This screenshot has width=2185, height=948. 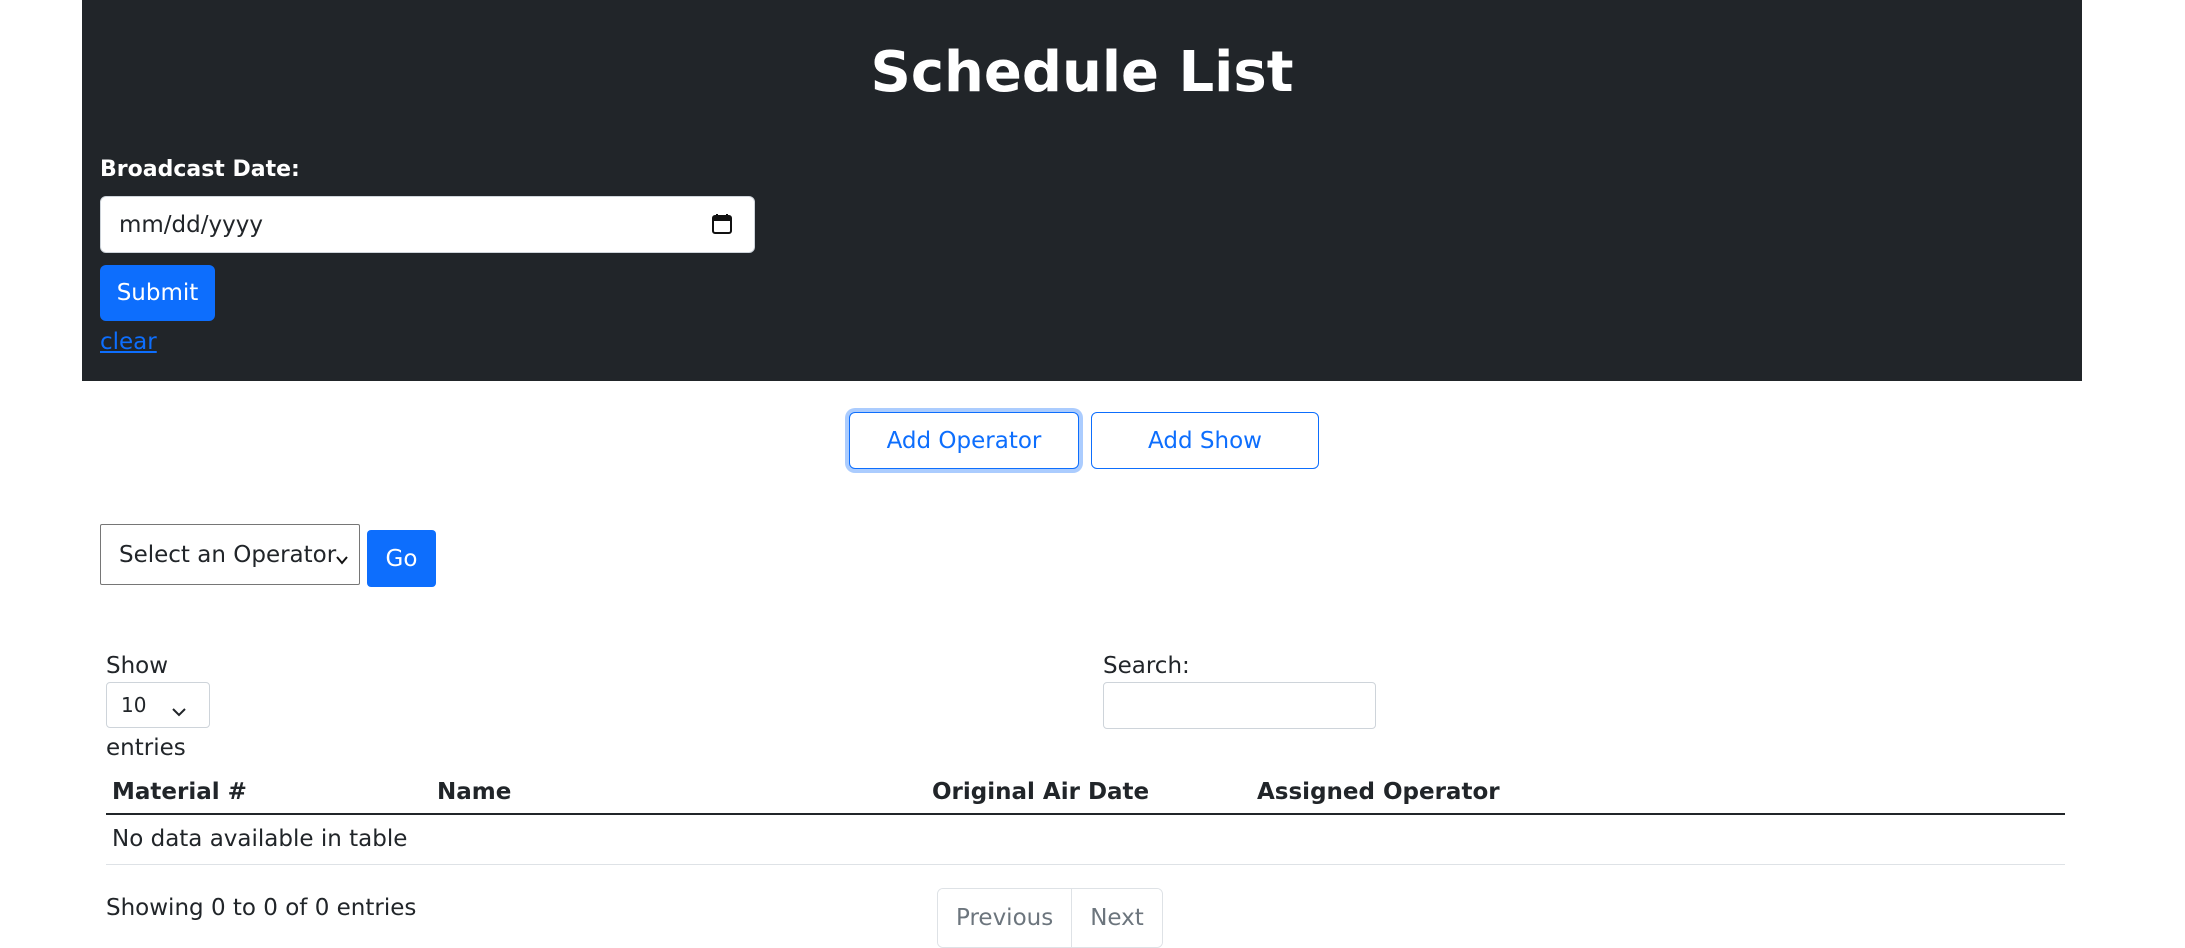 I want to click on empty-table-message: No data available in table, so click(x=1085, y=839).